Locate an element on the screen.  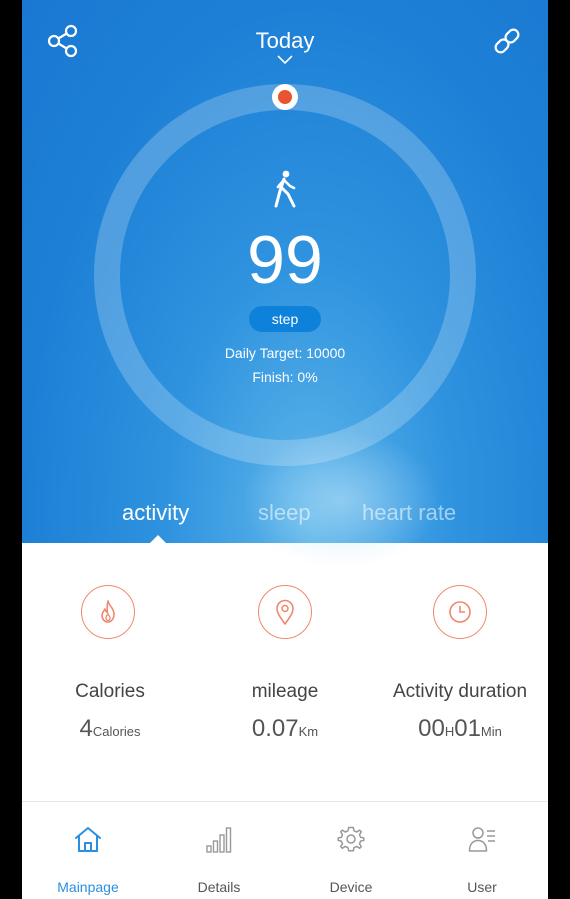
step-unit-badge: step is located at coordinates (285, 319).